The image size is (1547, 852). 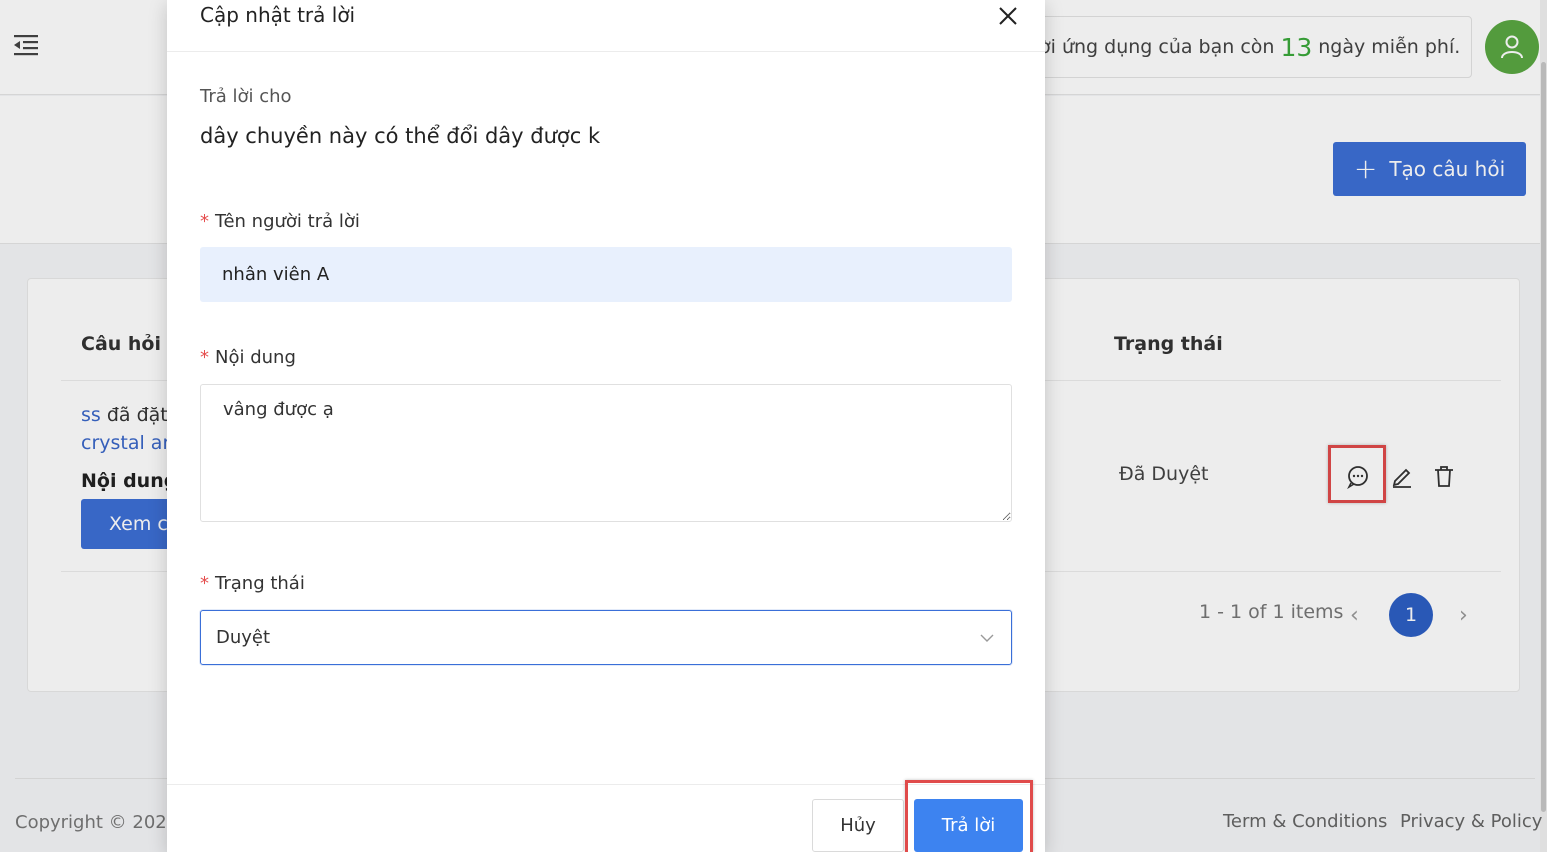 What do you see at coordinates (246, 96) in the screenshot?
I see `reply-to-label: Trả lời cho` at bounding box center [246, 96].